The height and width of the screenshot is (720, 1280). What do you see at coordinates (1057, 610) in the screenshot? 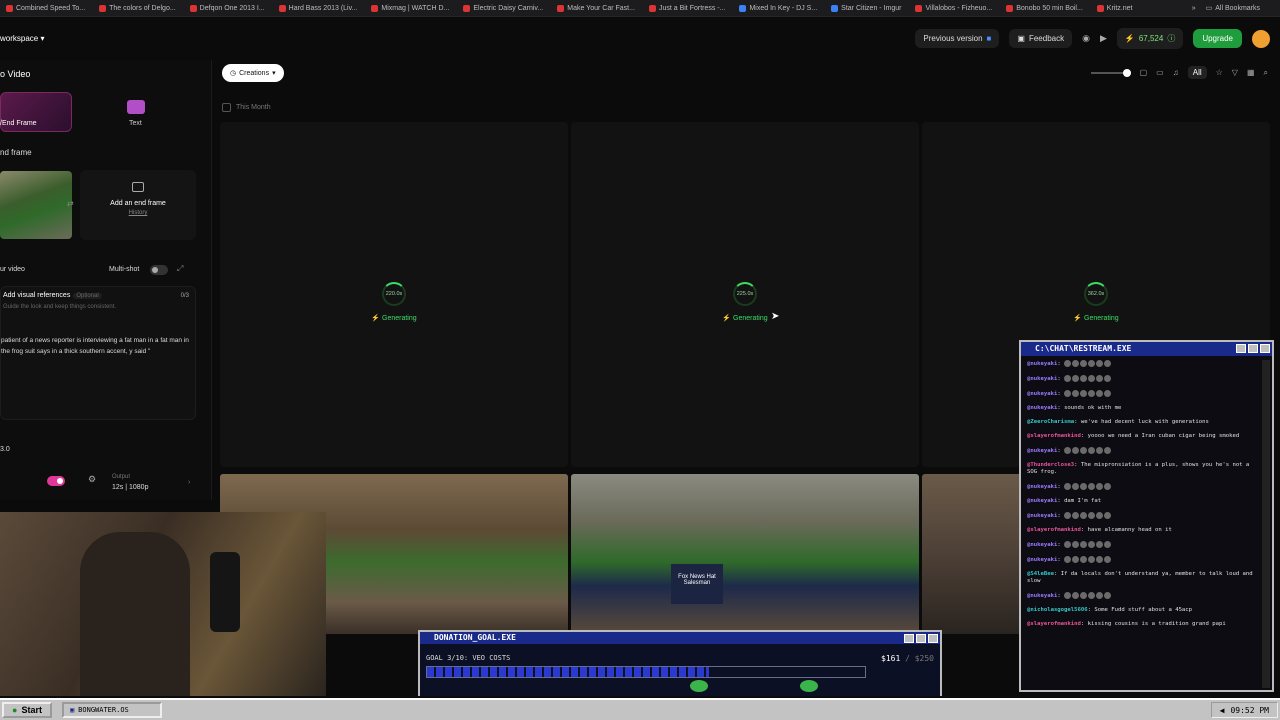
I see `chat-username: @nicholasgogel5606` at bounding box center [1057, 610].